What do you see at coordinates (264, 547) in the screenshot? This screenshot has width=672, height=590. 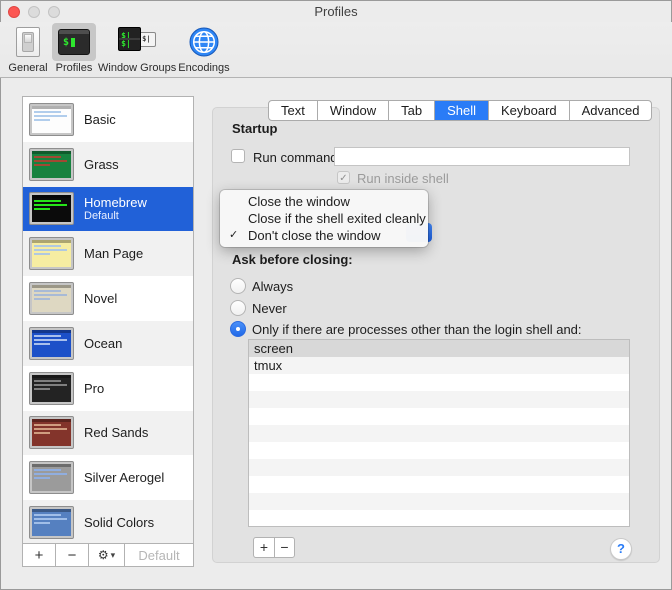 I see `add-process-button: +` at bounding box center [264, 547].